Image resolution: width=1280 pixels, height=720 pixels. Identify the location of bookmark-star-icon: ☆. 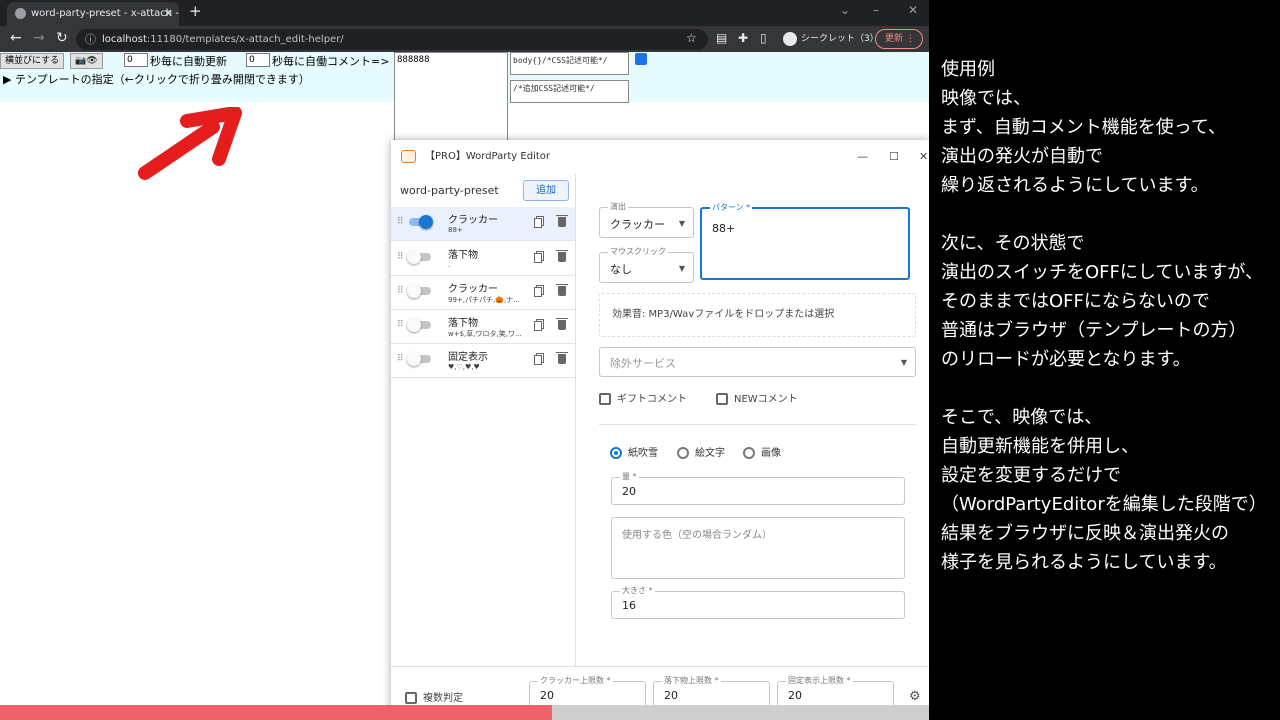
(691, 38).